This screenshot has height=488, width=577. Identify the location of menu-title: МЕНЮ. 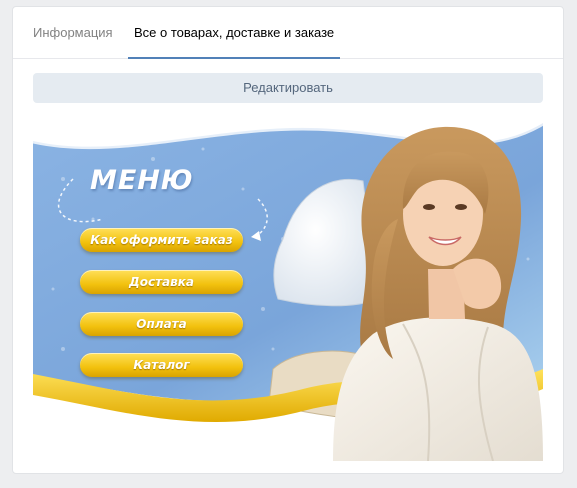
(142, 180).